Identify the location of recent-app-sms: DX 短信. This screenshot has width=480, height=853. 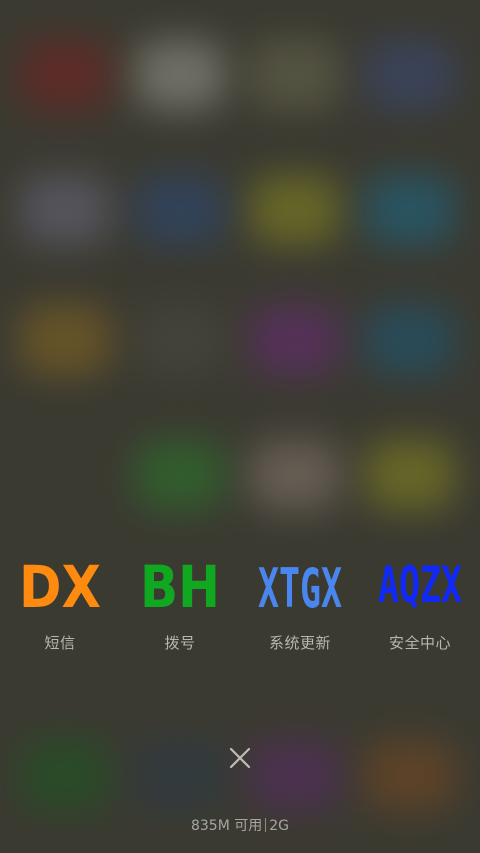
(60, 607).